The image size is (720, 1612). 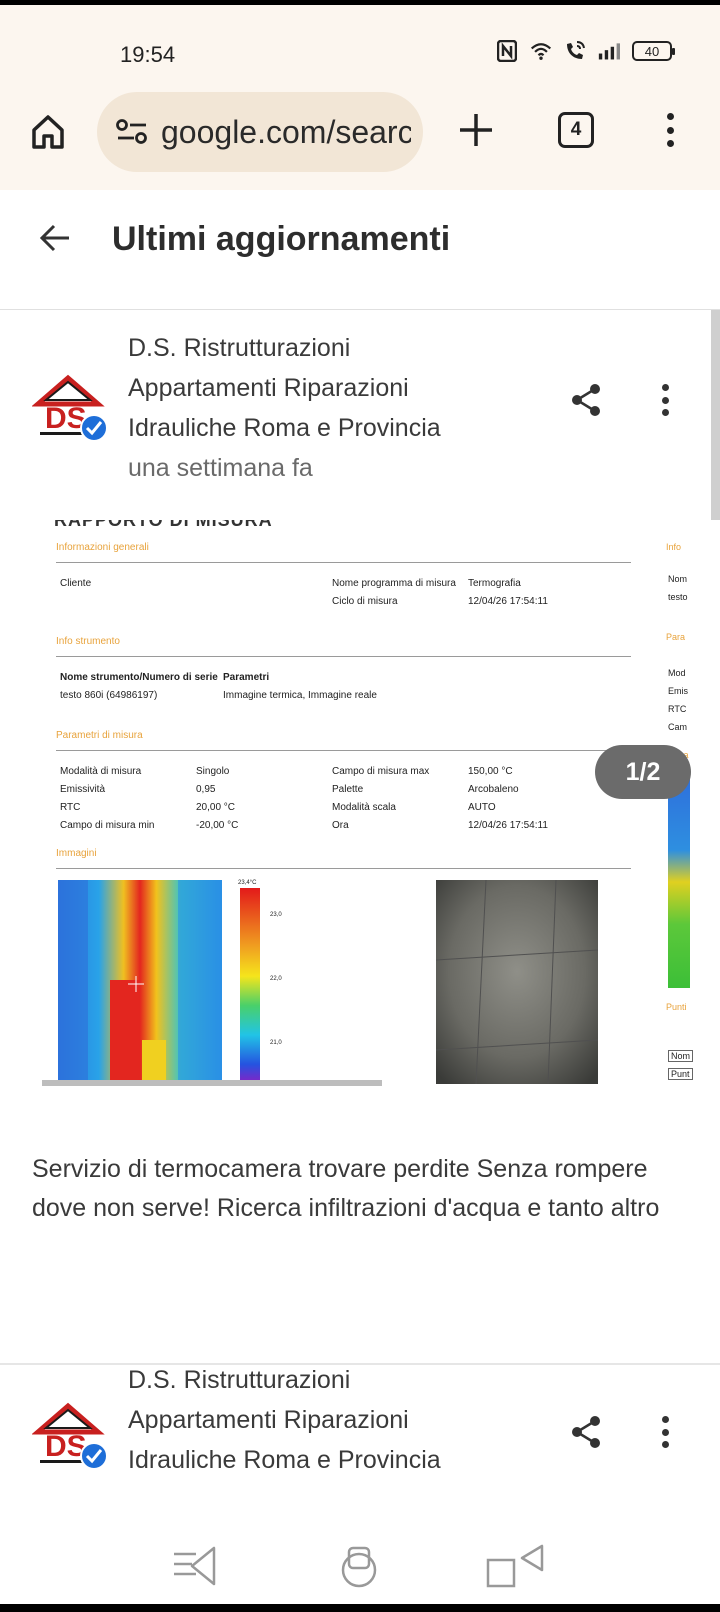 What do you see at coordinates (680, 1074) in the screenshot?
I see `report-label: Punt` at bounding box center [680, 1074].